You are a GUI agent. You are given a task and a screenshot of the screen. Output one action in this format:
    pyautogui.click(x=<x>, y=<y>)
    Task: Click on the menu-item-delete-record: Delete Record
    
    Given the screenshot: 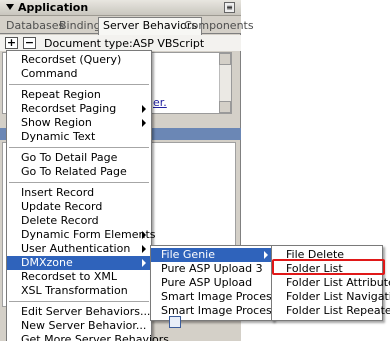 What is the action you would take?
    pyautogui.click(x=79, y=221)
    